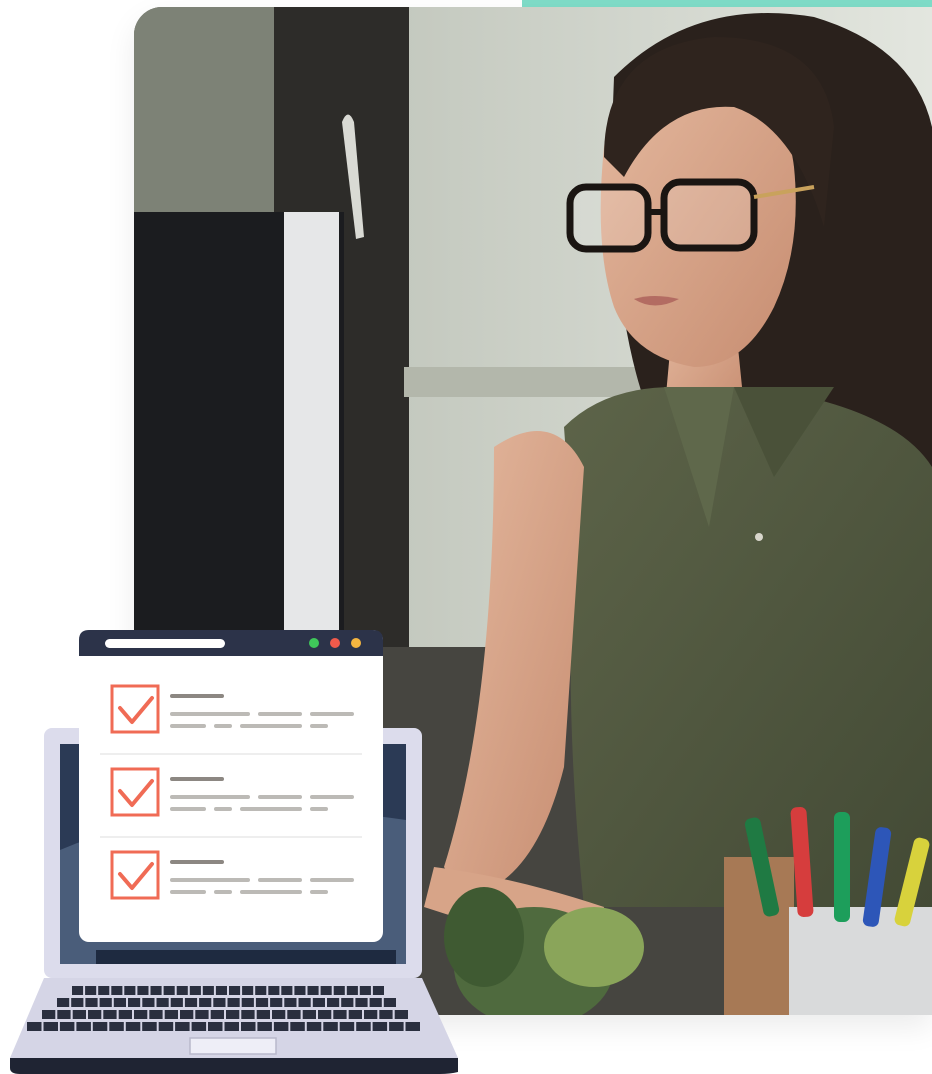 The width and height of the screenshot is (932, 1074). I want to click on glasses, so click(609, 218).